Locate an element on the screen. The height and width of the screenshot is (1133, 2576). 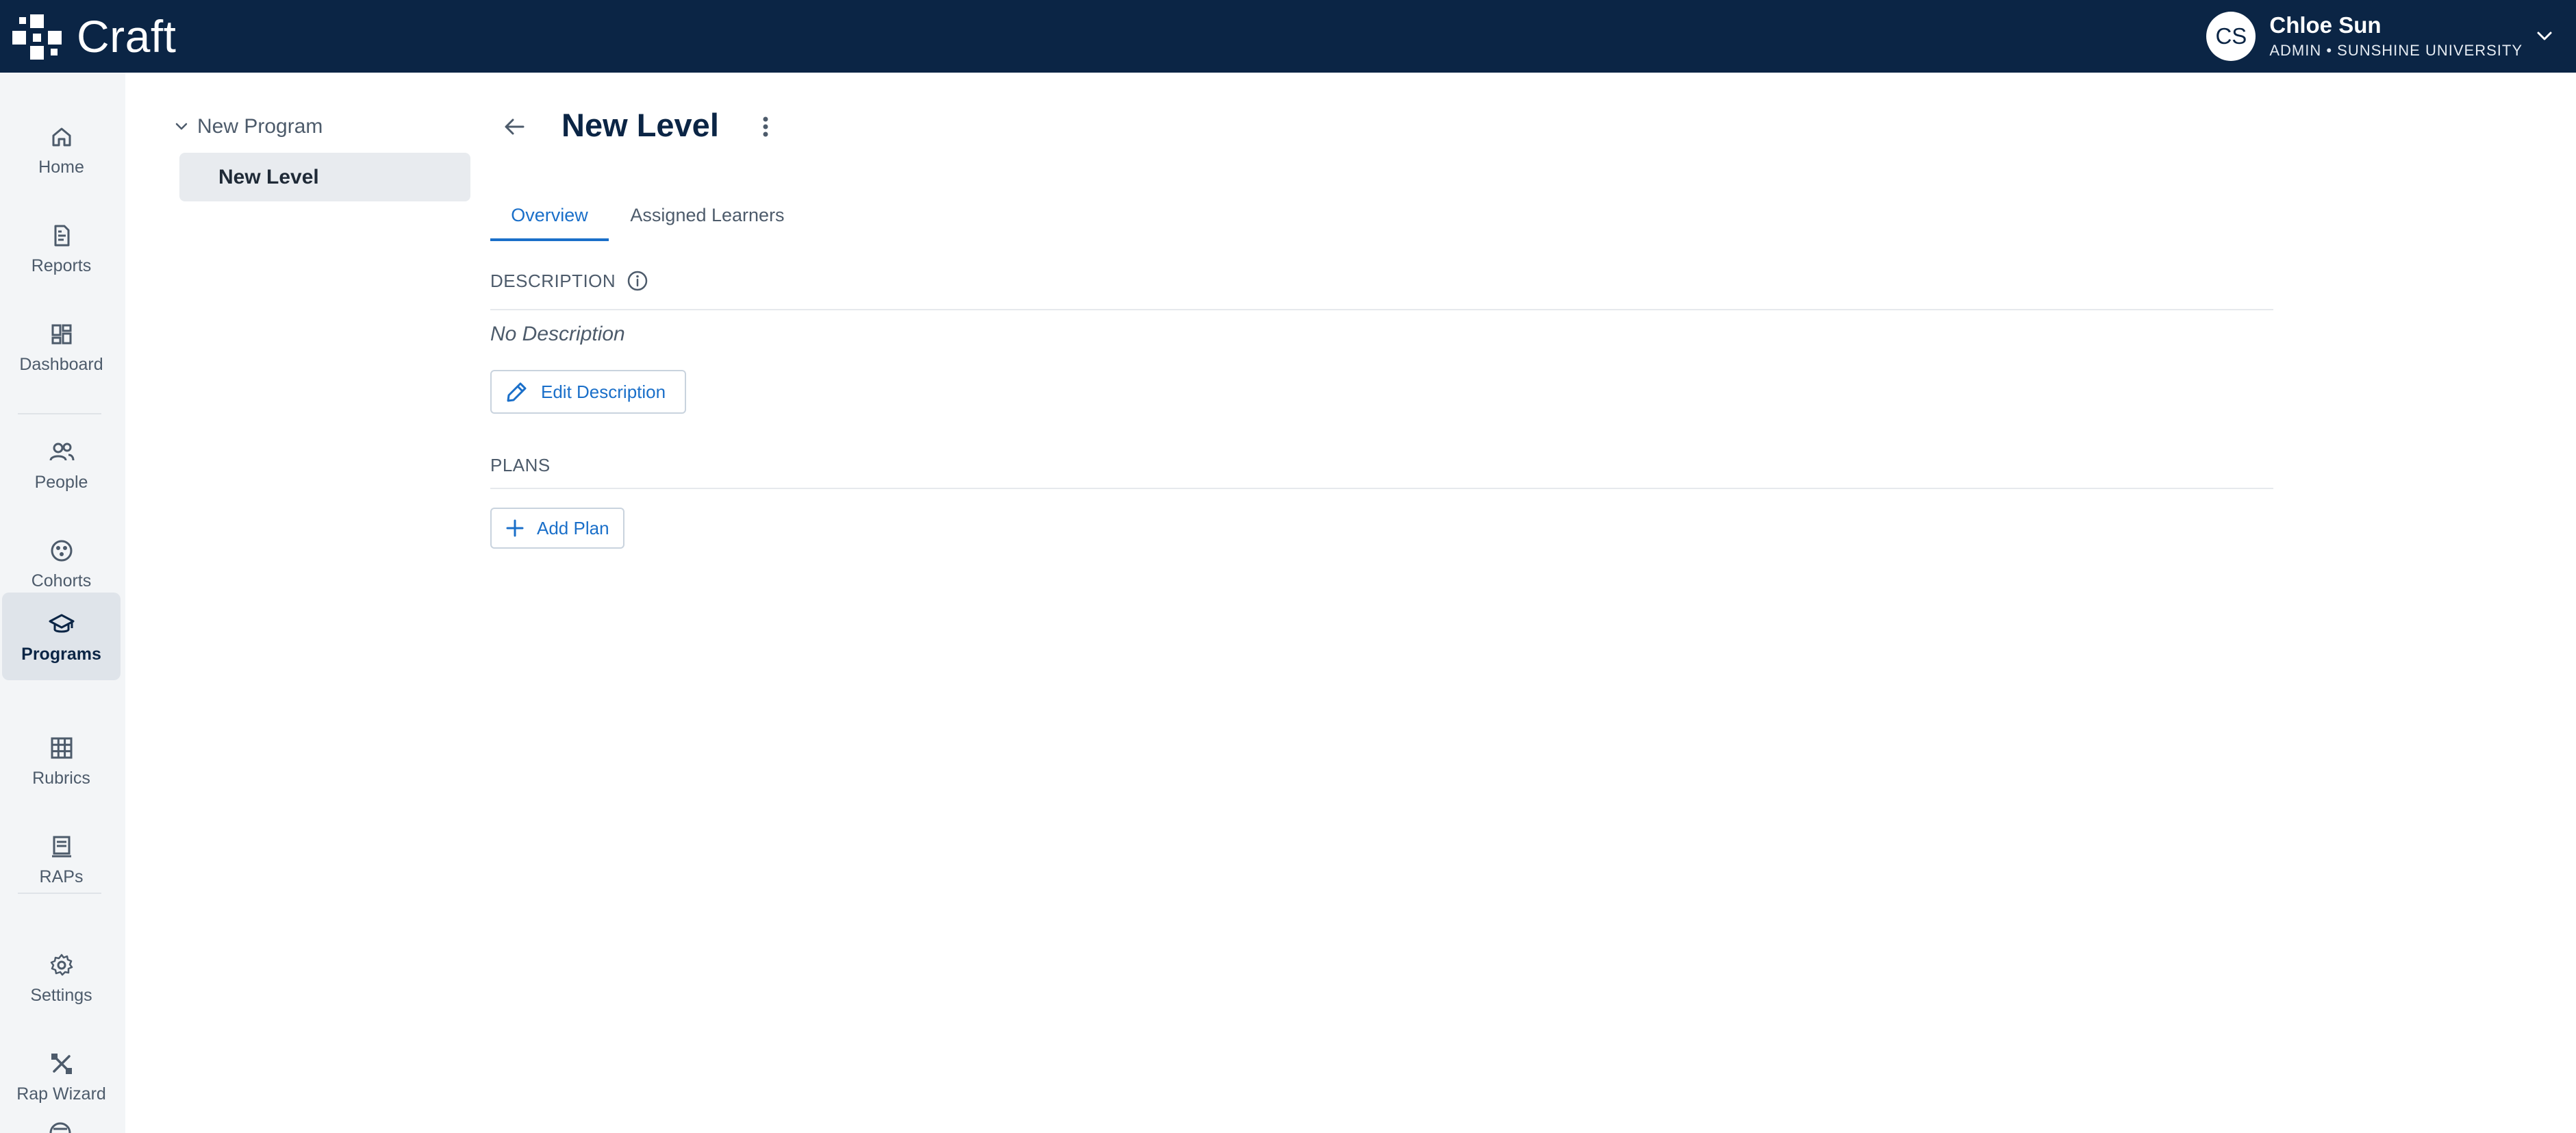
section-heading: DESCRIPTION is located at coordinates (553, 280).